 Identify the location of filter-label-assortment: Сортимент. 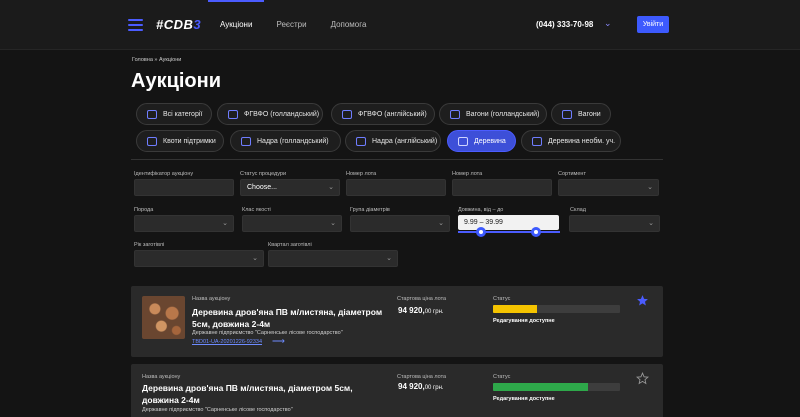
(572, 174).